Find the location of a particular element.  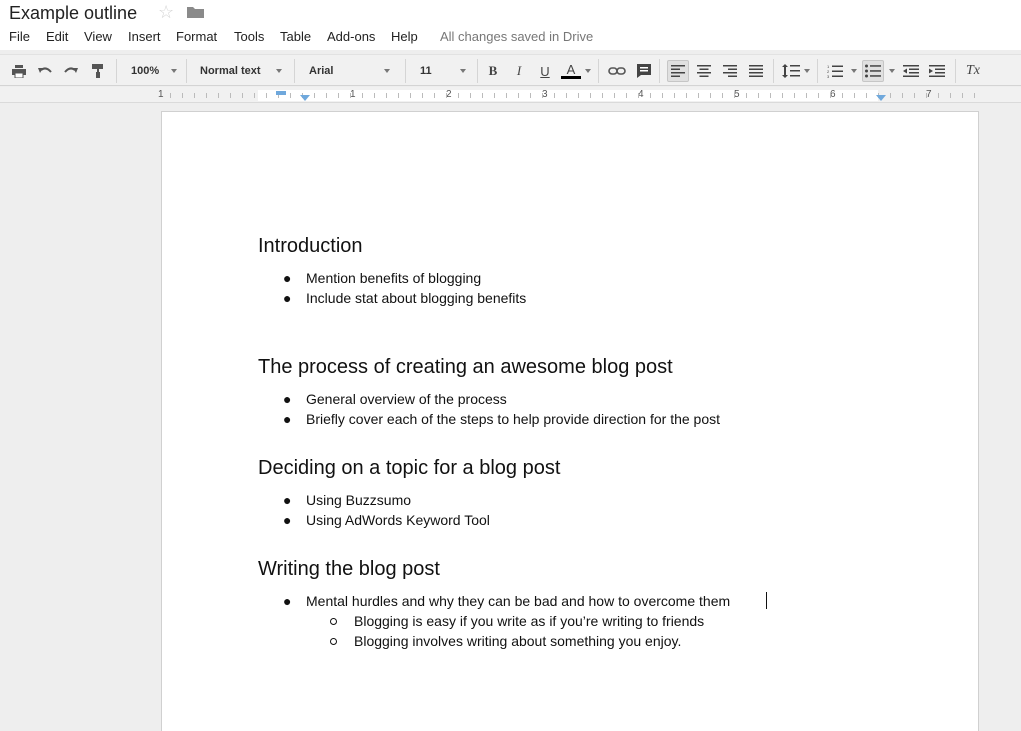

font-size-select: 11 is located at coordinates (426, 71).